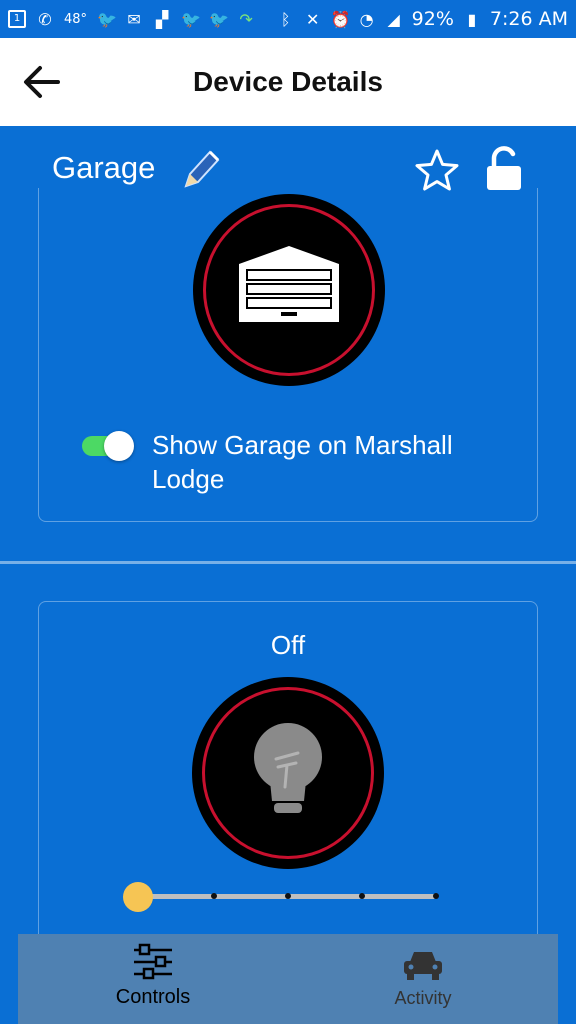 The width and height of the screenshot is (576, 1024). I want to click on sync-icon: ↷, so click(246, 19).